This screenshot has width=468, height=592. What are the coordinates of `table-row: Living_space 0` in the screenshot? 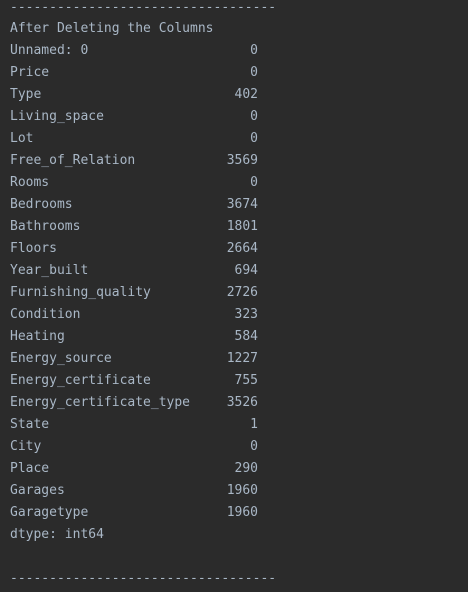 It's located at (134, 117).